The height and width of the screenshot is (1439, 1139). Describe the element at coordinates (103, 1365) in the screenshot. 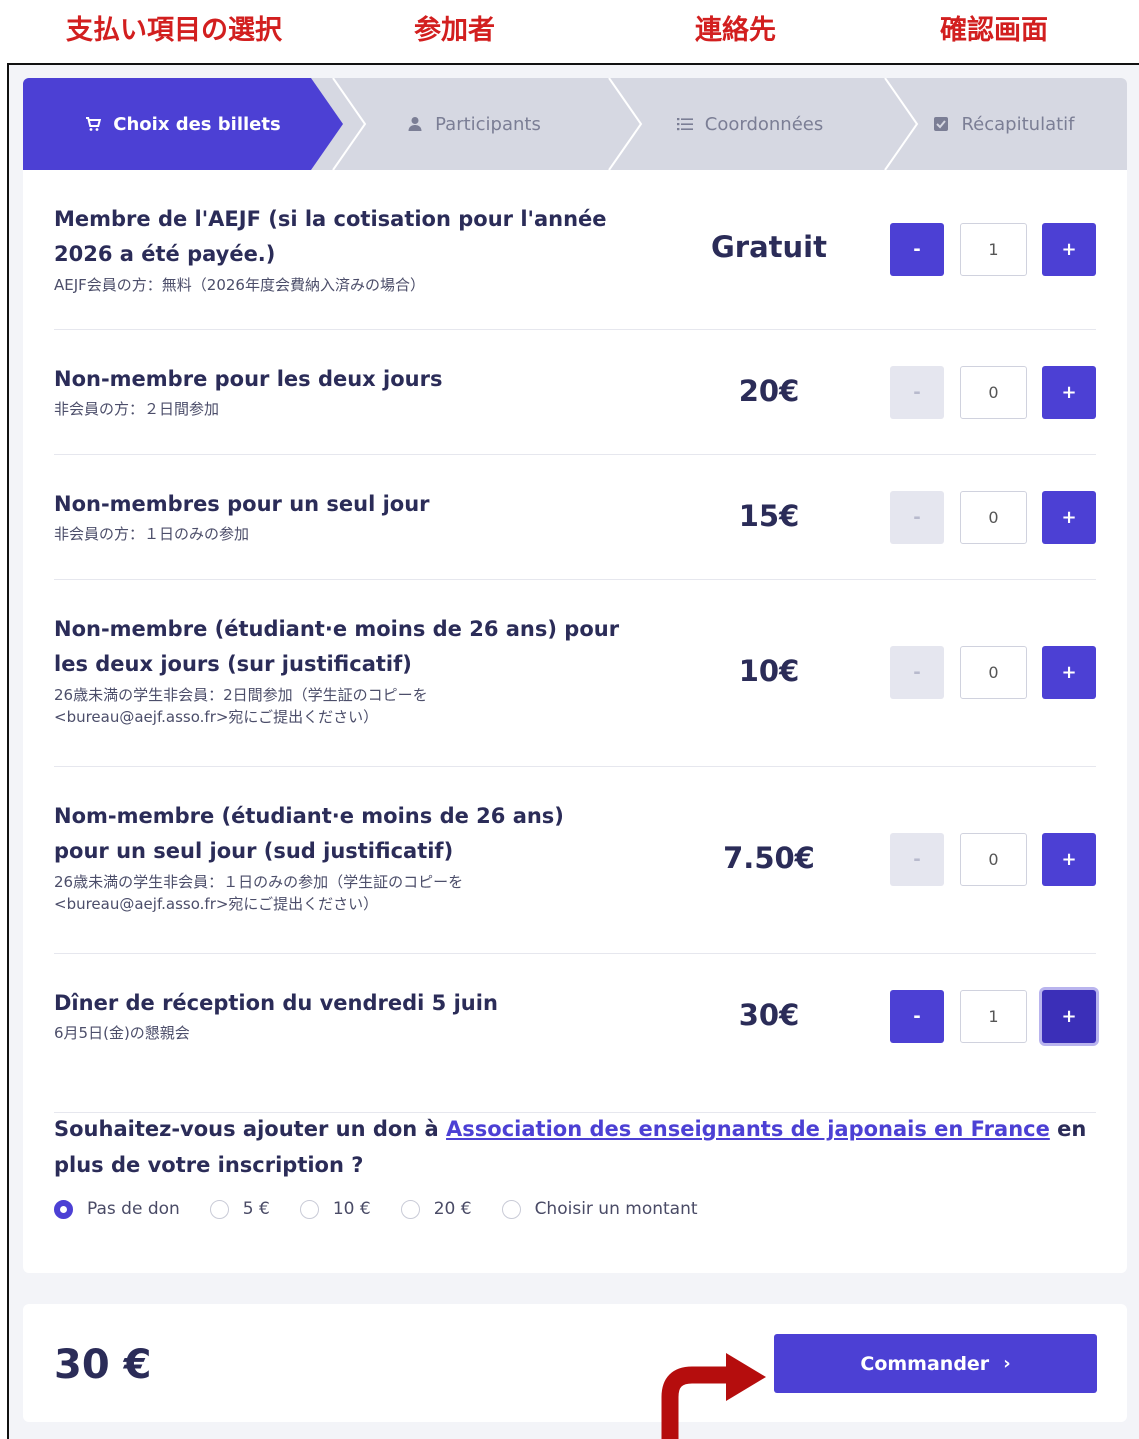

I see `order-total: 30 €` at that location.